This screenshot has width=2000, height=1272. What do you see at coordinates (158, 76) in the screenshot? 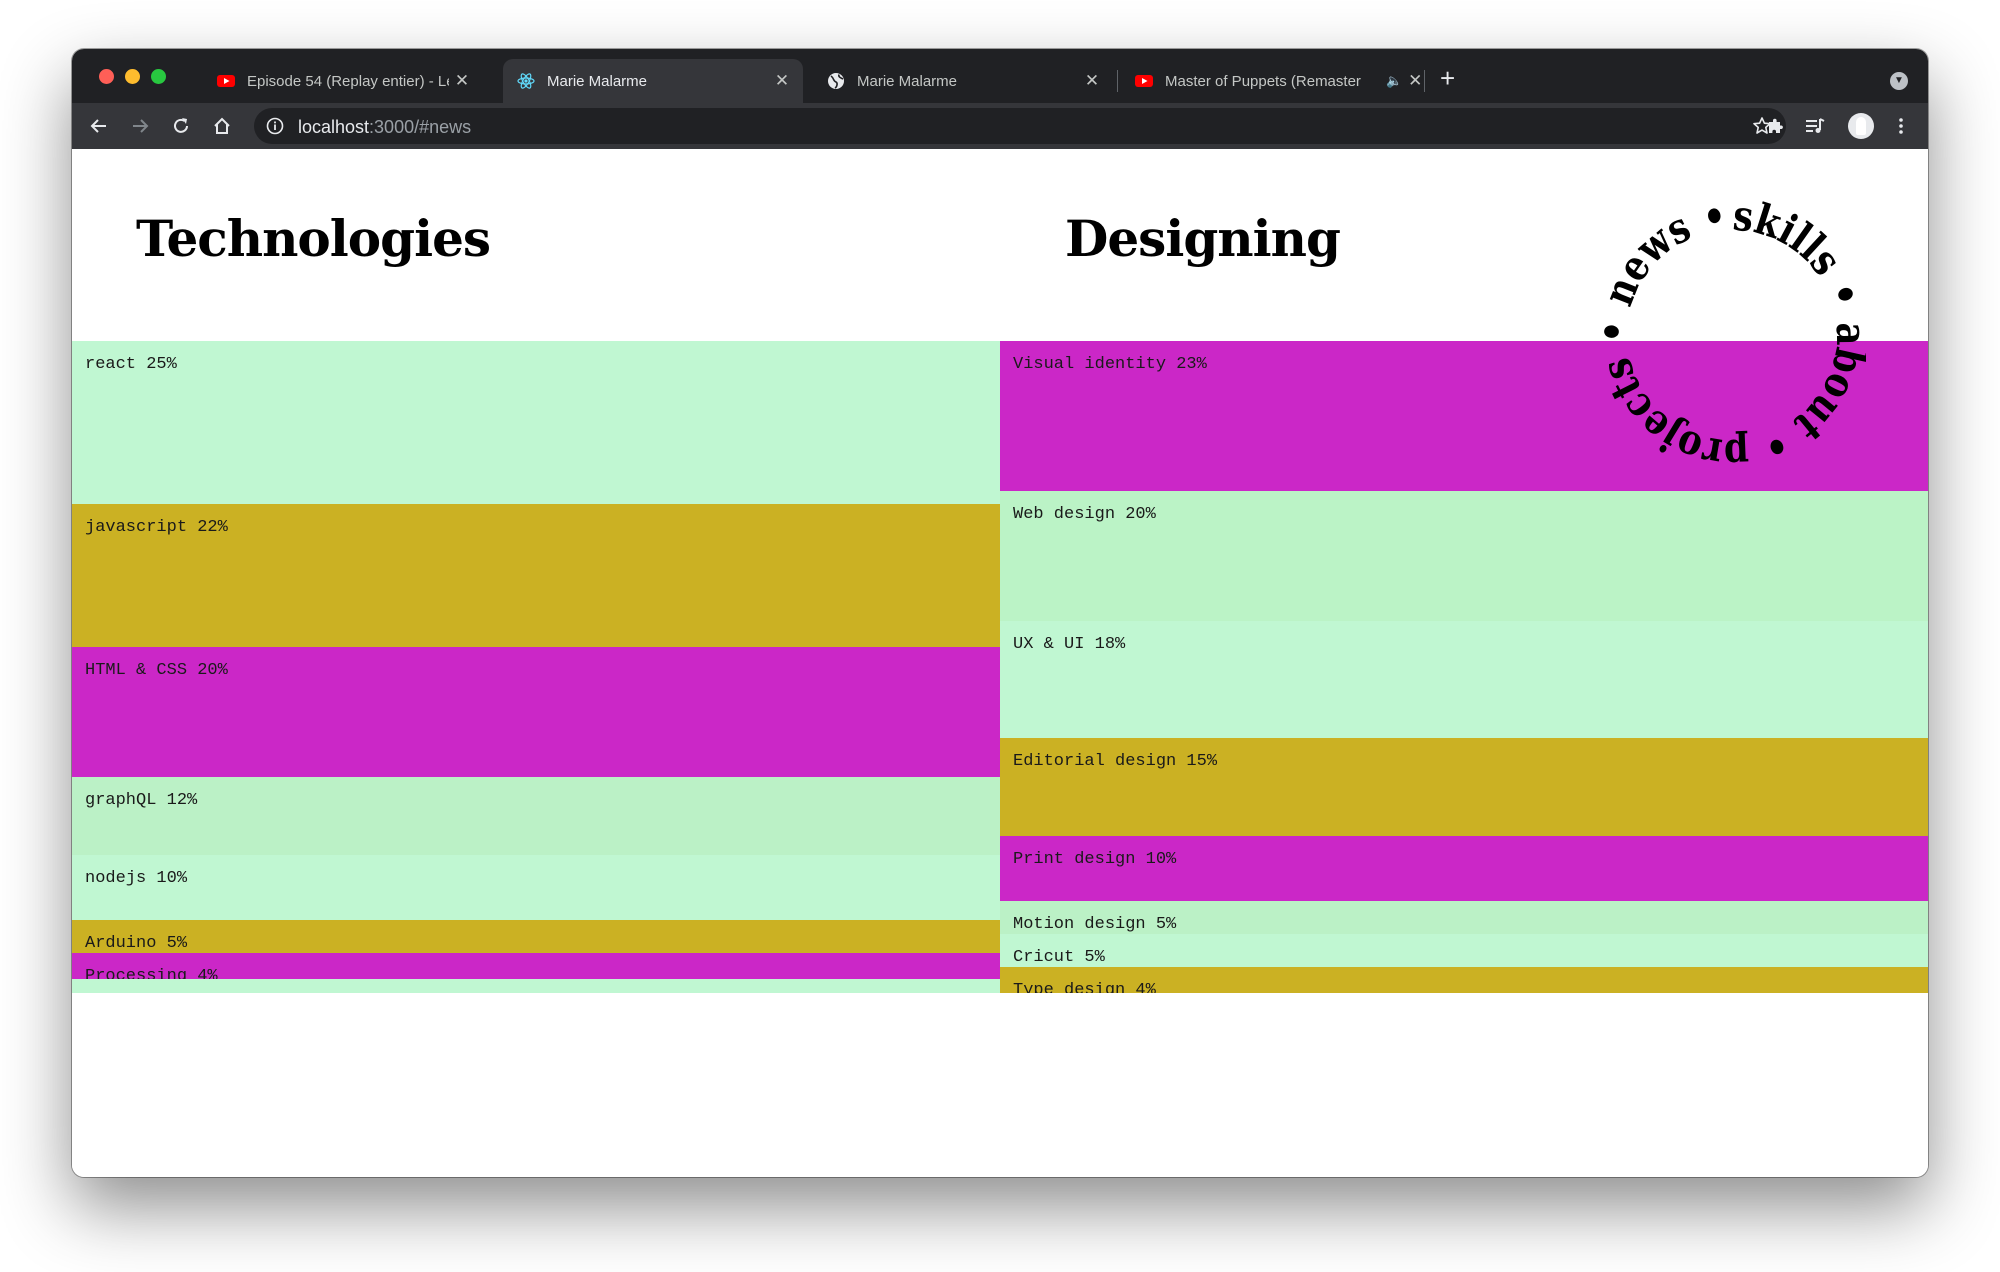
I see `zoom-window-button` at bounding box center [158, 76].